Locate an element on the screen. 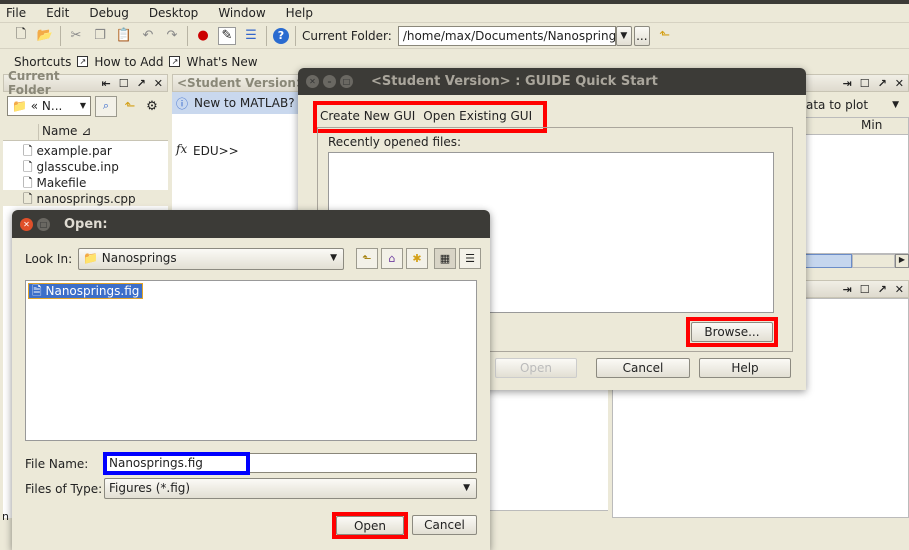 This screenshot has height=550, width=909. menu-debug: Debug is located at coordinates (108, 13).